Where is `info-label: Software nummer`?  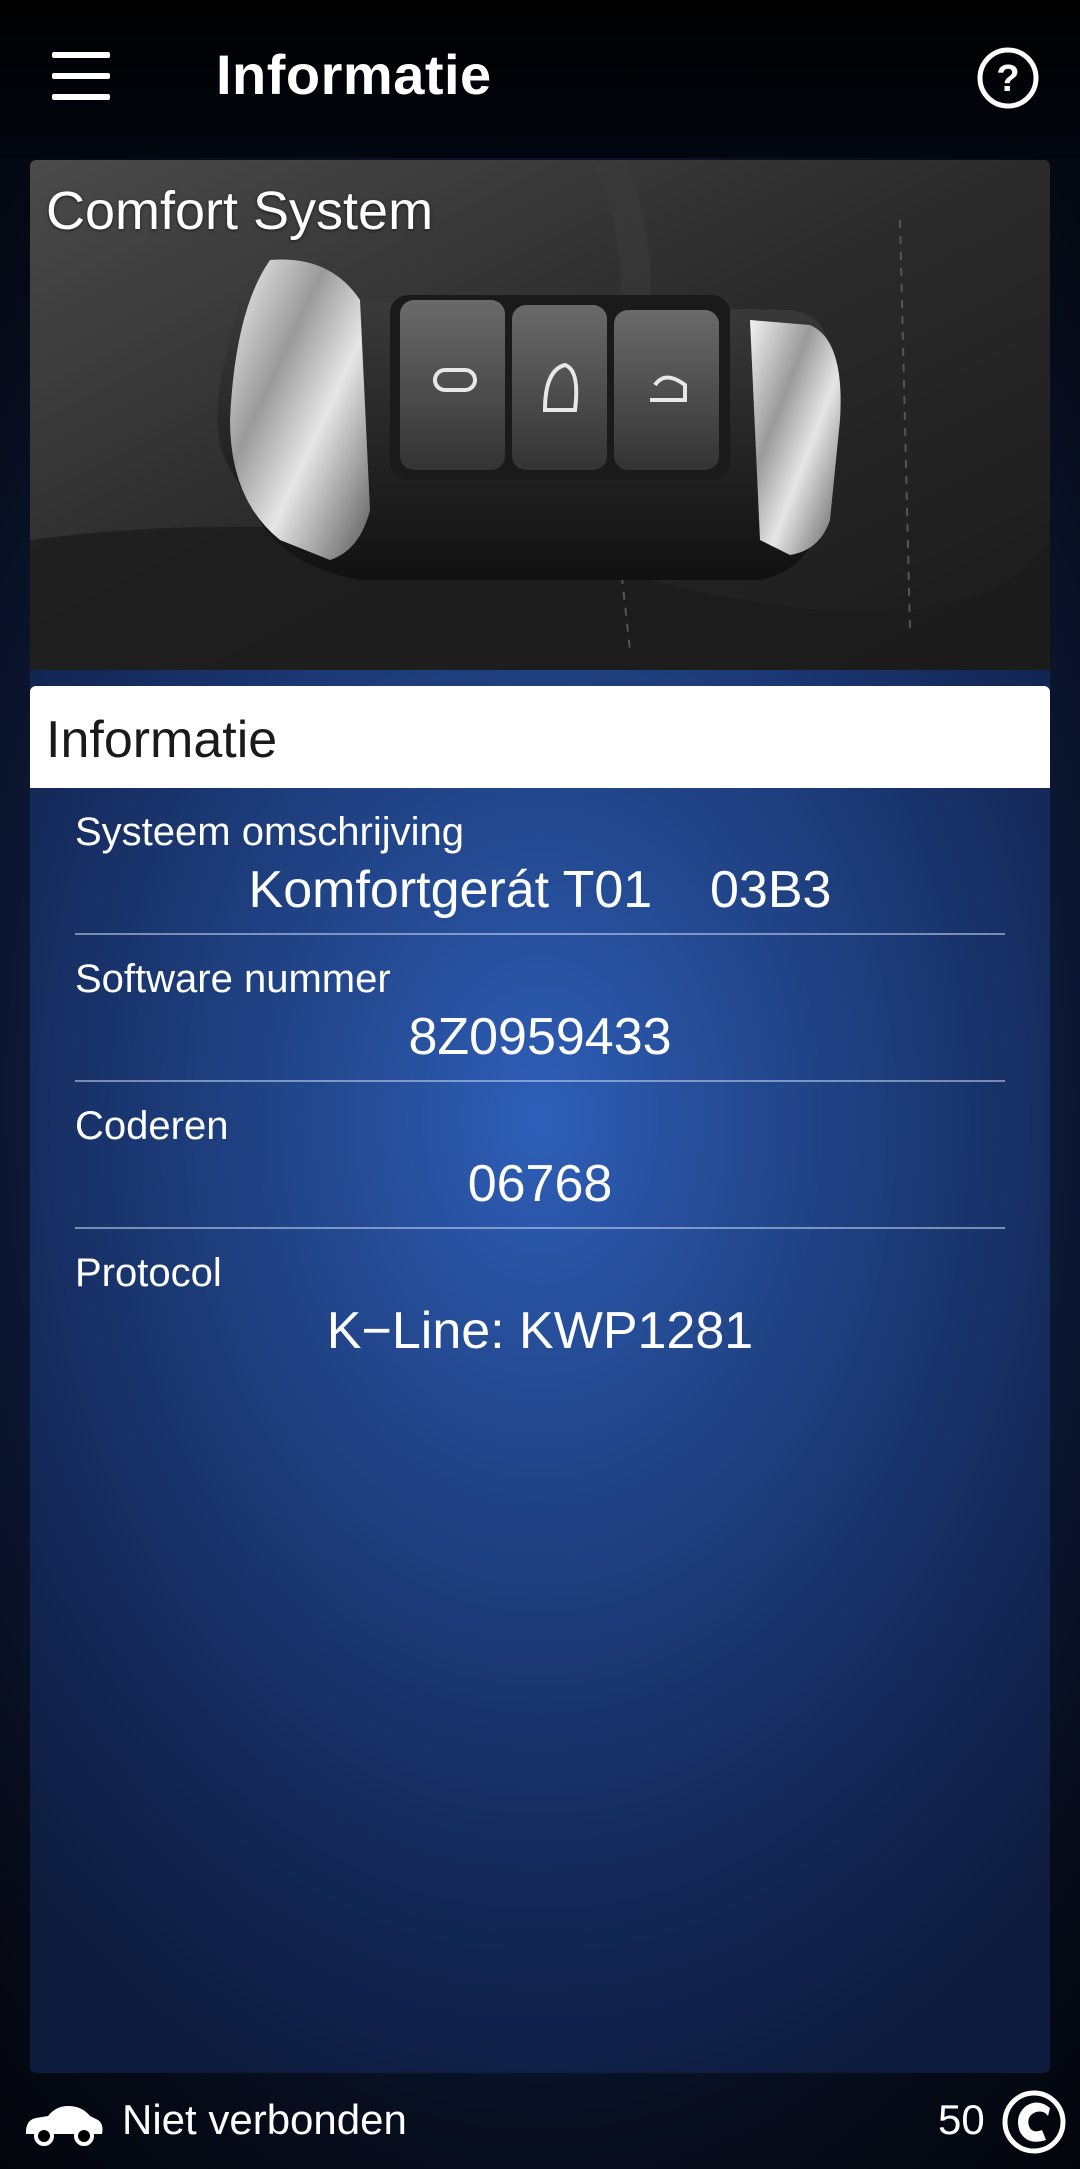
info-label: Software nummer is located at coordinates (233, 979).